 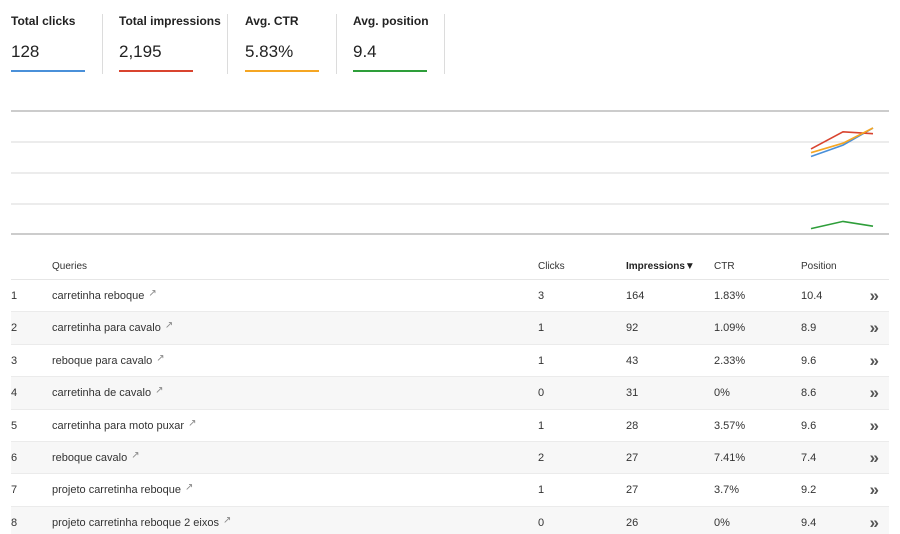 What do you see at coordinates (819, 266) in the screenshot?
I see `header-position: Position` at bounding box center [819, 266].